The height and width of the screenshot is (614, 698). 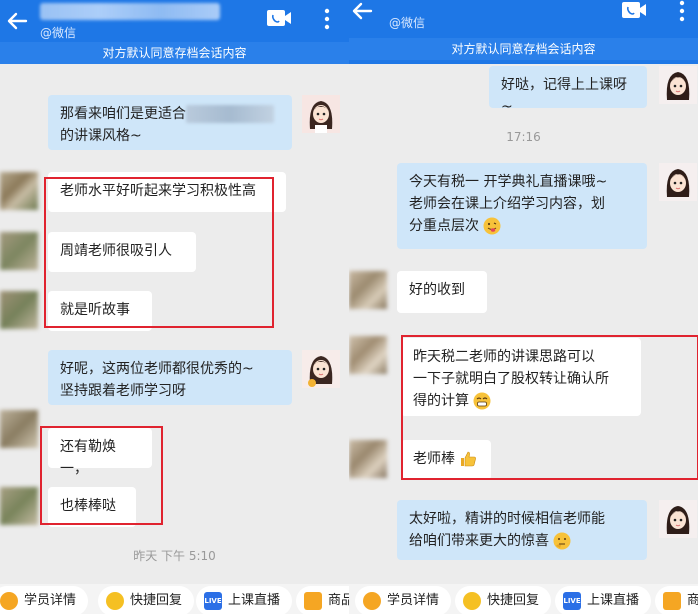 I want to click on message-bubble: 今天有税一 开学典礼直播课哦~ 老师会在课上介绍学习内容，划 分重点层次, so click(x=522, y=206).